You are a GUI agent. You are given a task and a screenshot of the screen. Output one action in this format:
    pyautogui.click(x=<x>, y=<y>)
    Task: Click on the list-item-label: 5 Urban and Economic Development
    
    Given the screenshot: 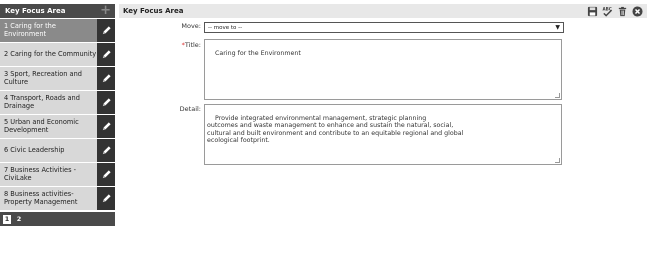 What is the action you would take?
    pyautogui.click(x=41, y=126)
    